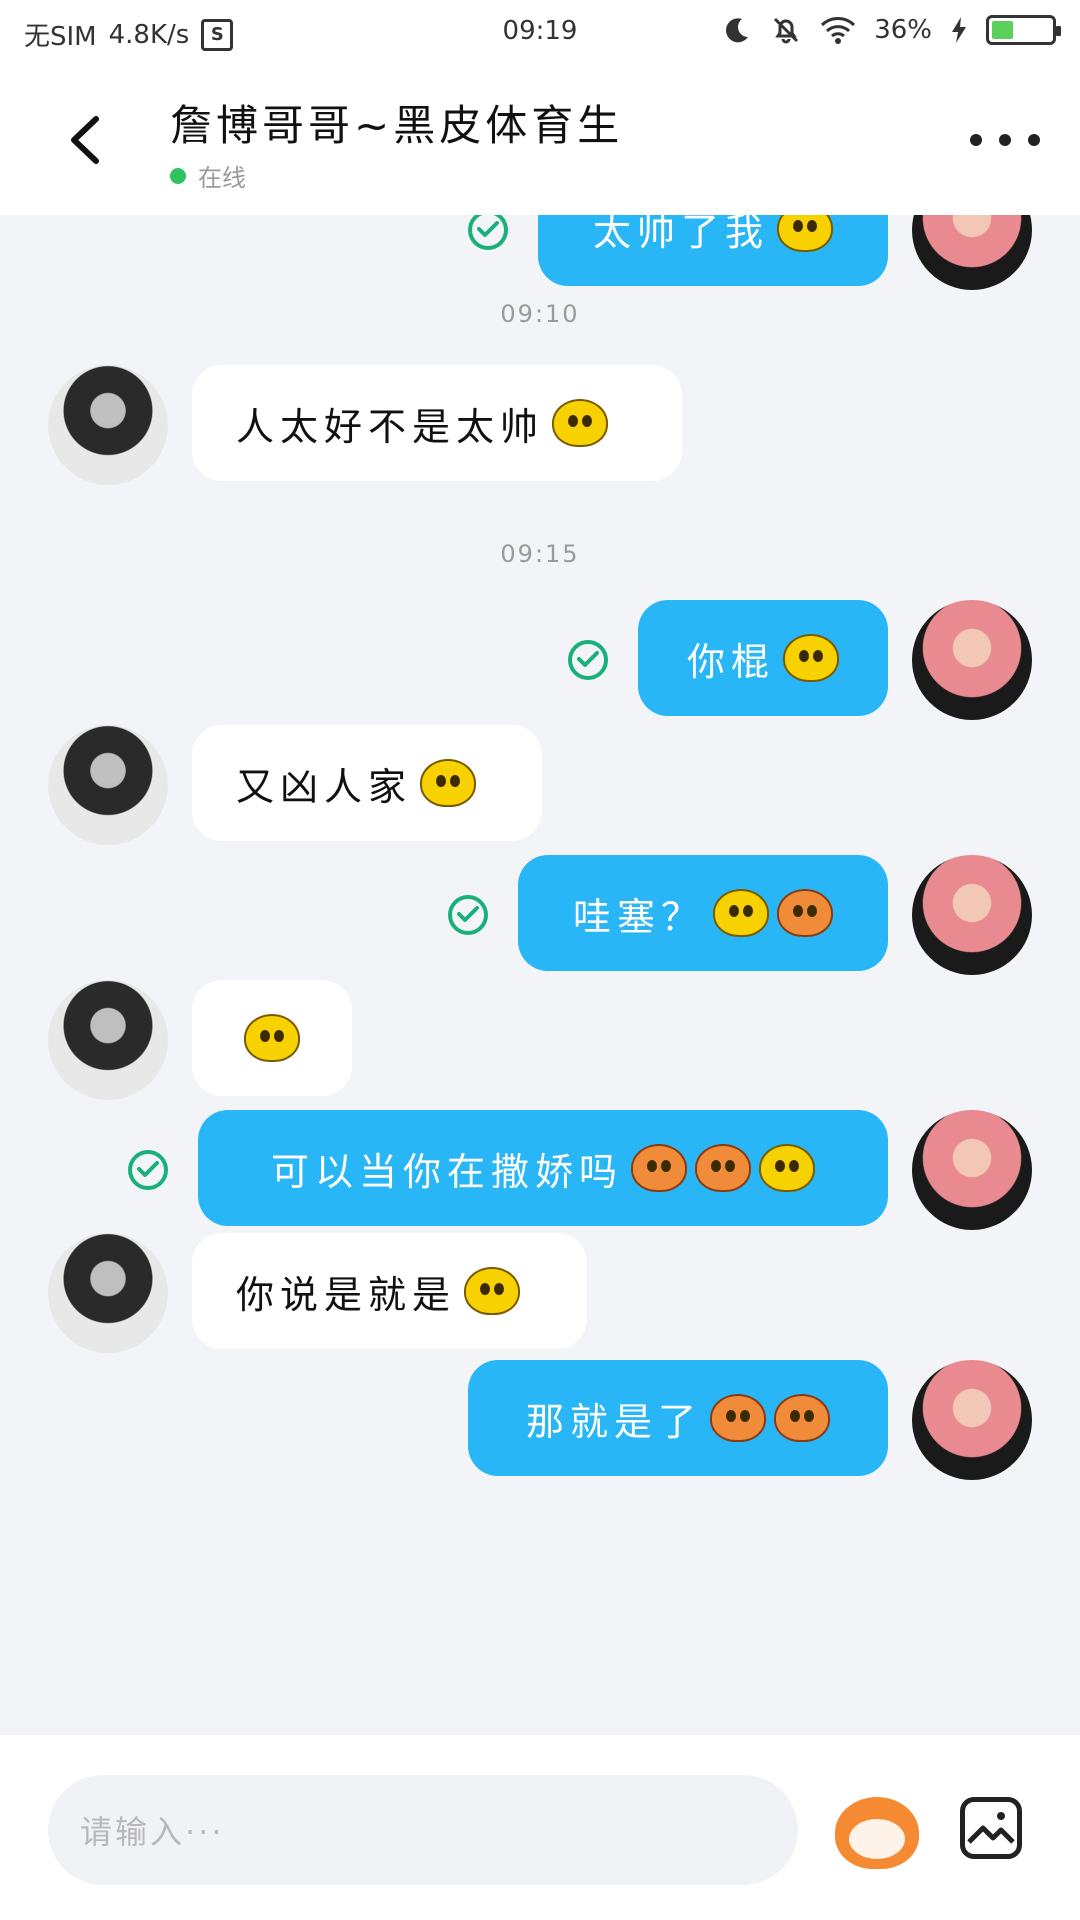  I want to click on message-bubble: 可以当你在撒娇吗, so click(543, 1168).